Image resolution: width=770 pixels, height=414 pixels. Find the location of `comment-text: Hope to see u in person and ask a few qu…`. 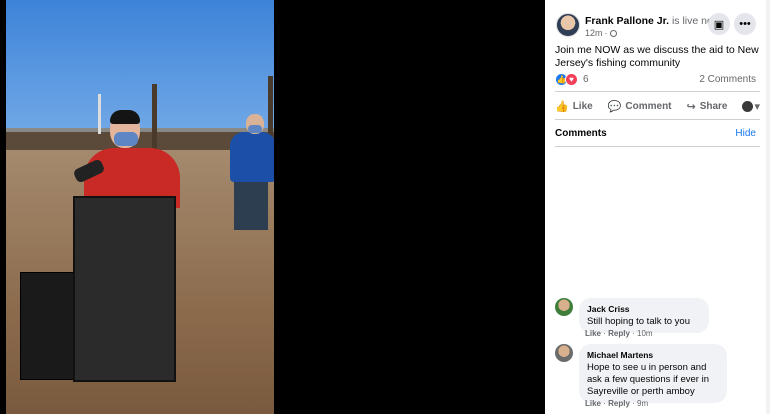

comment-text: Hope to see u in person and ask a few qu… is located at coordinates (648, 379).